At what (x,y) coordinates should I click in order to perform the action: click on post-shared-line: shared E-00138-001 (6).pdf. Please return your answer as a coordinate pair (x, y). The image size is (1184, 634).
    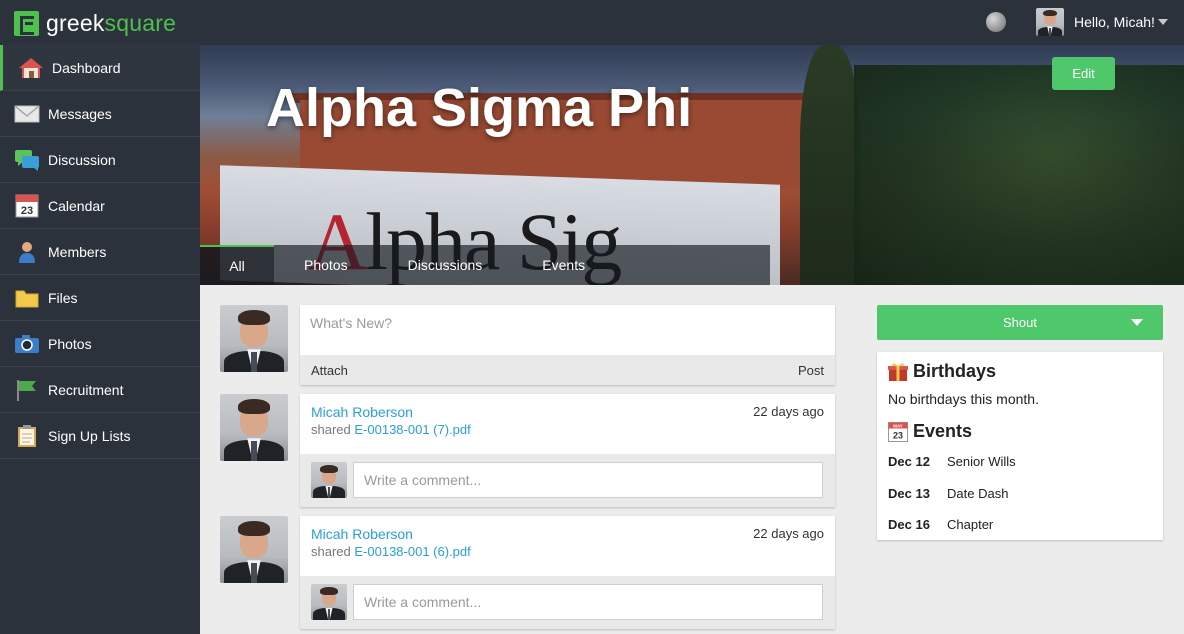
    Looking at the image, I should click on (391, 551).